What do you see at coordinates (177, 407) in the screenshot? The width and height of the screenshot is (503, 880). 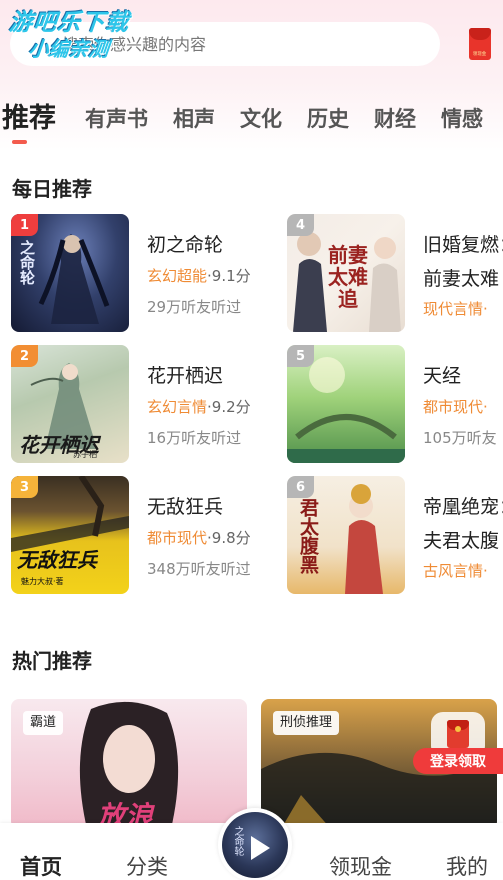 I see `book-genre: 玄幻言情` at bounding box center [177, 407].